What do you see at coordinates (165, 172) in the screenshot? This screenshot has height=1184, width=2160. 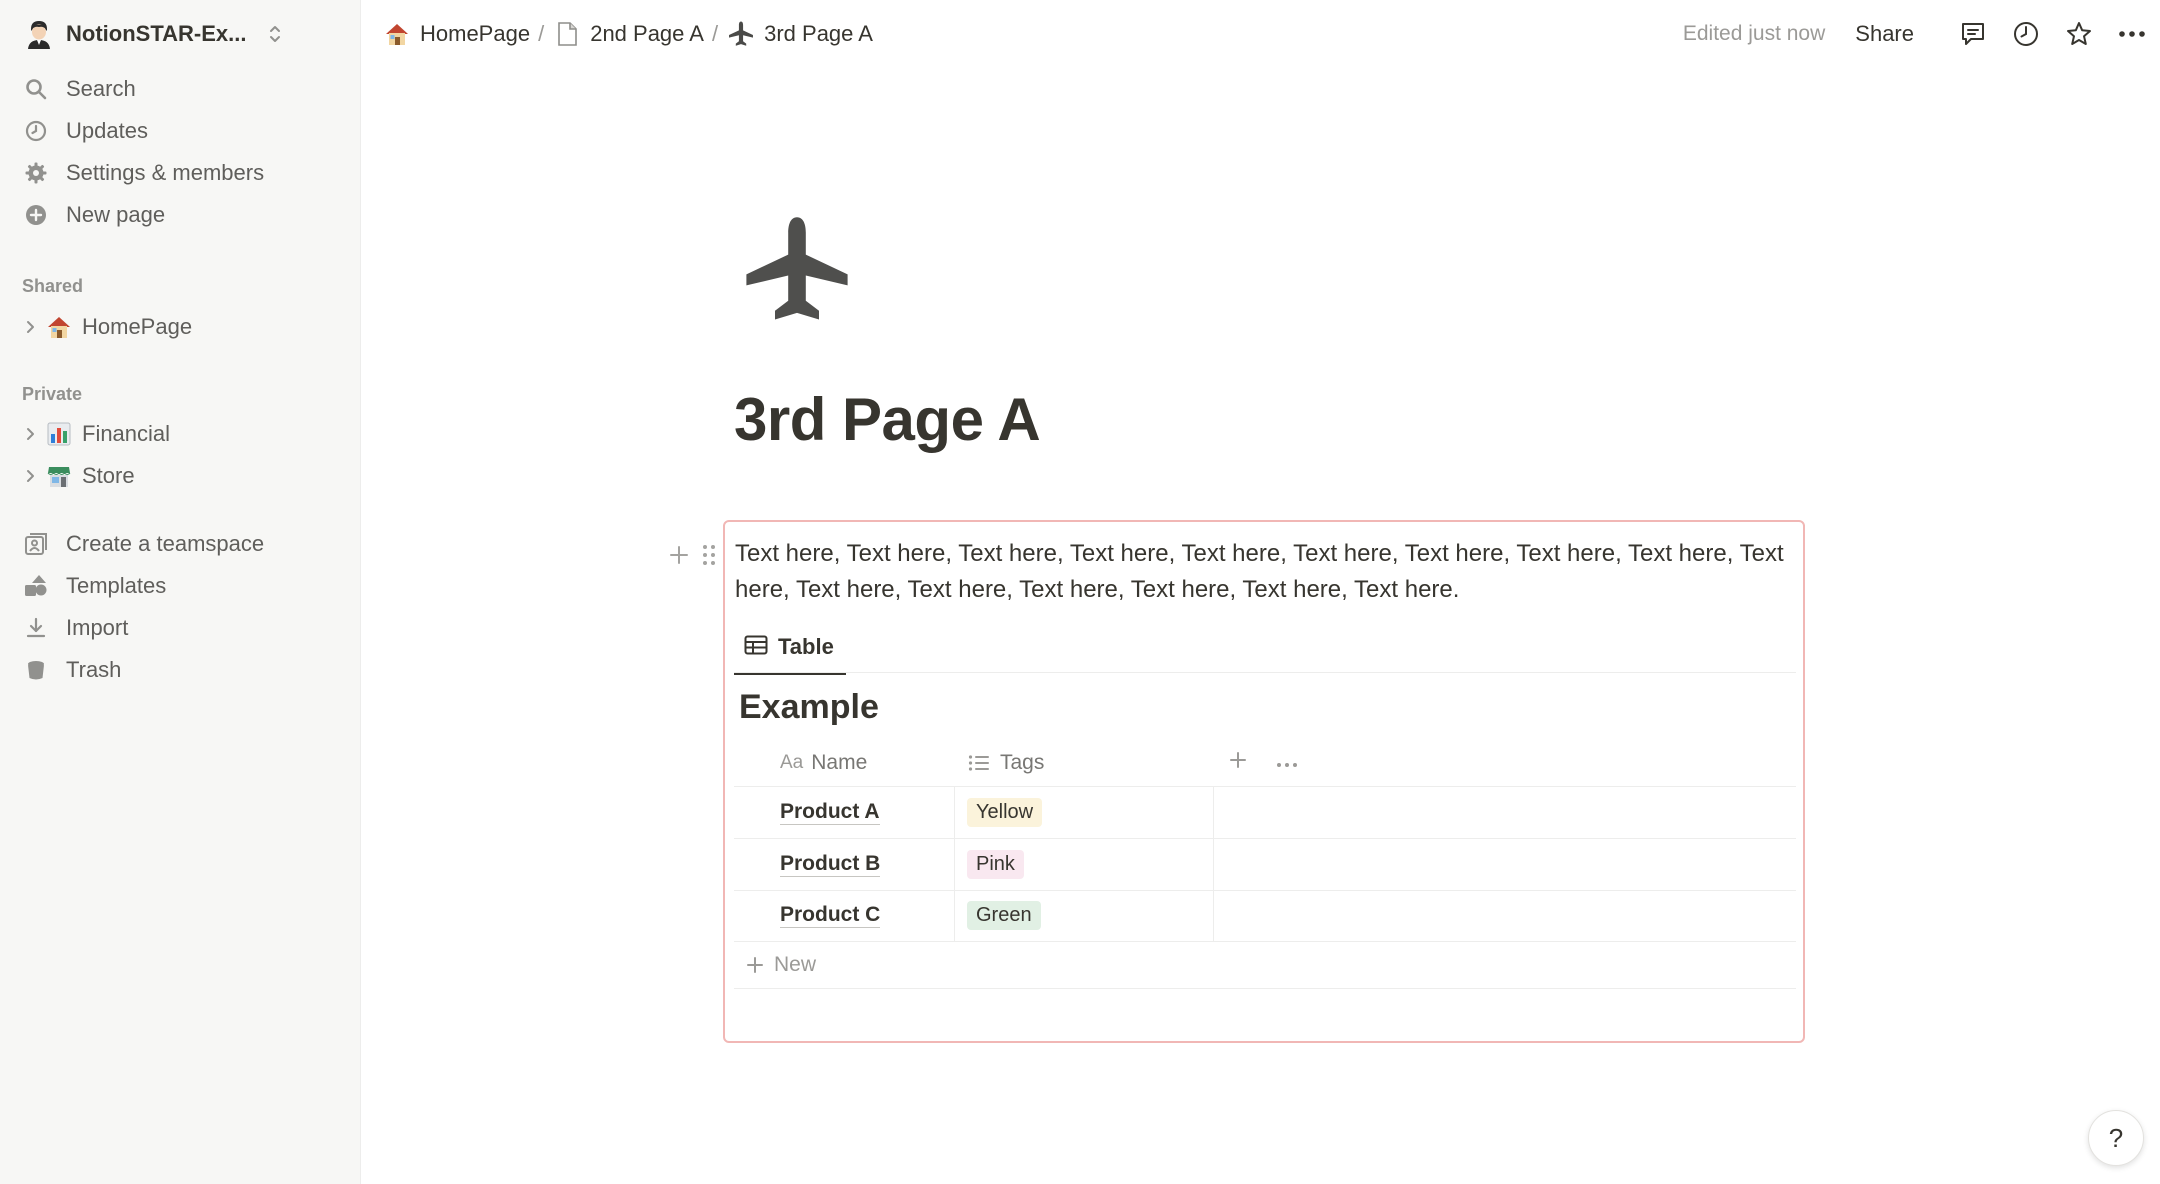 I see `sidebar-item-label: Settings & members` at bounding box center [165, 172].